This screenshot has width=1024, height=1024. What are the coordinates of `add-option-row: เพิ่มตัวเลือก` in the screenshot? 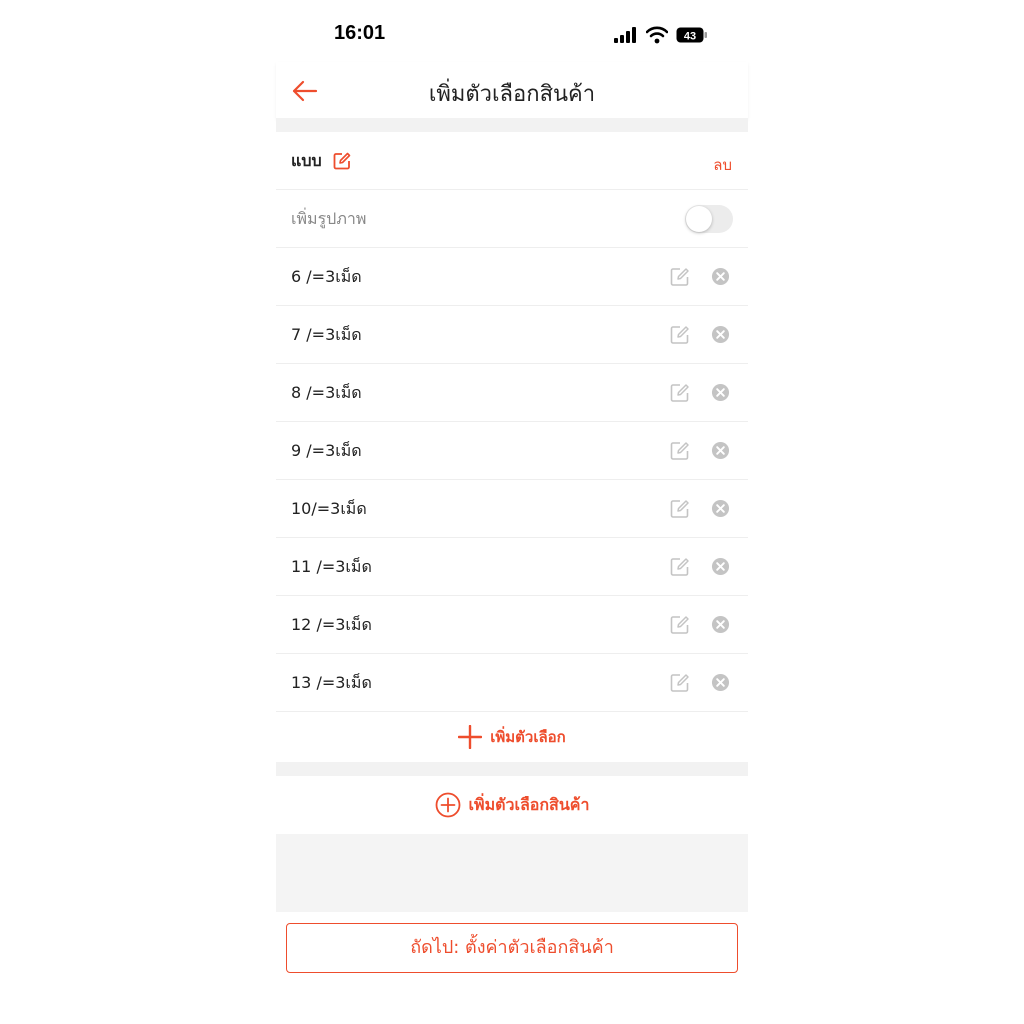 It's located at (512, 738).